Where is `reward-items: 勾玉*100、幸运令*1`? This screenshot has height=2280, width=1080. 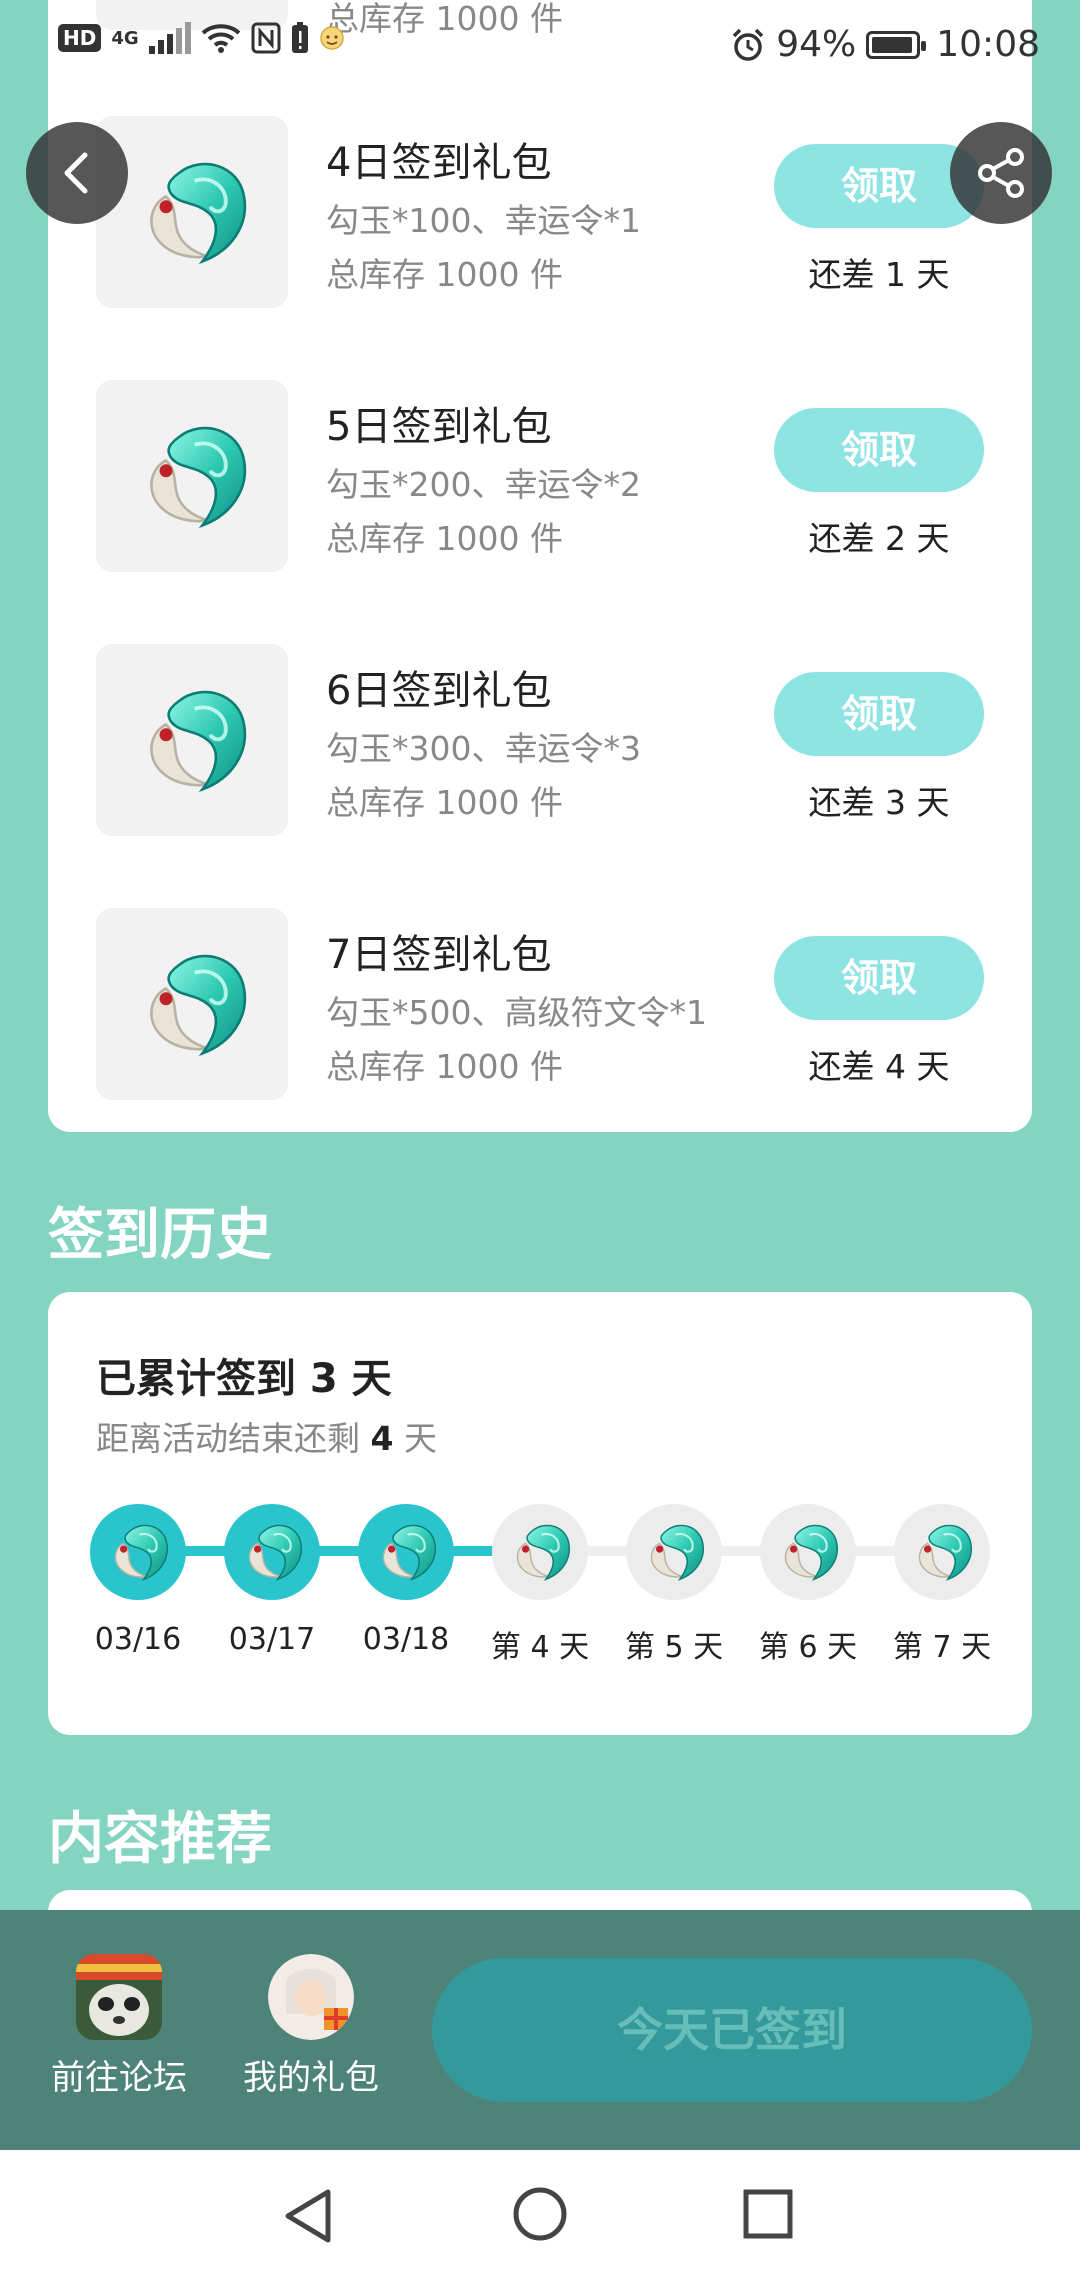 reward-items: 勾玉*100、幸运令*1 is located at coordinates (483, 220).